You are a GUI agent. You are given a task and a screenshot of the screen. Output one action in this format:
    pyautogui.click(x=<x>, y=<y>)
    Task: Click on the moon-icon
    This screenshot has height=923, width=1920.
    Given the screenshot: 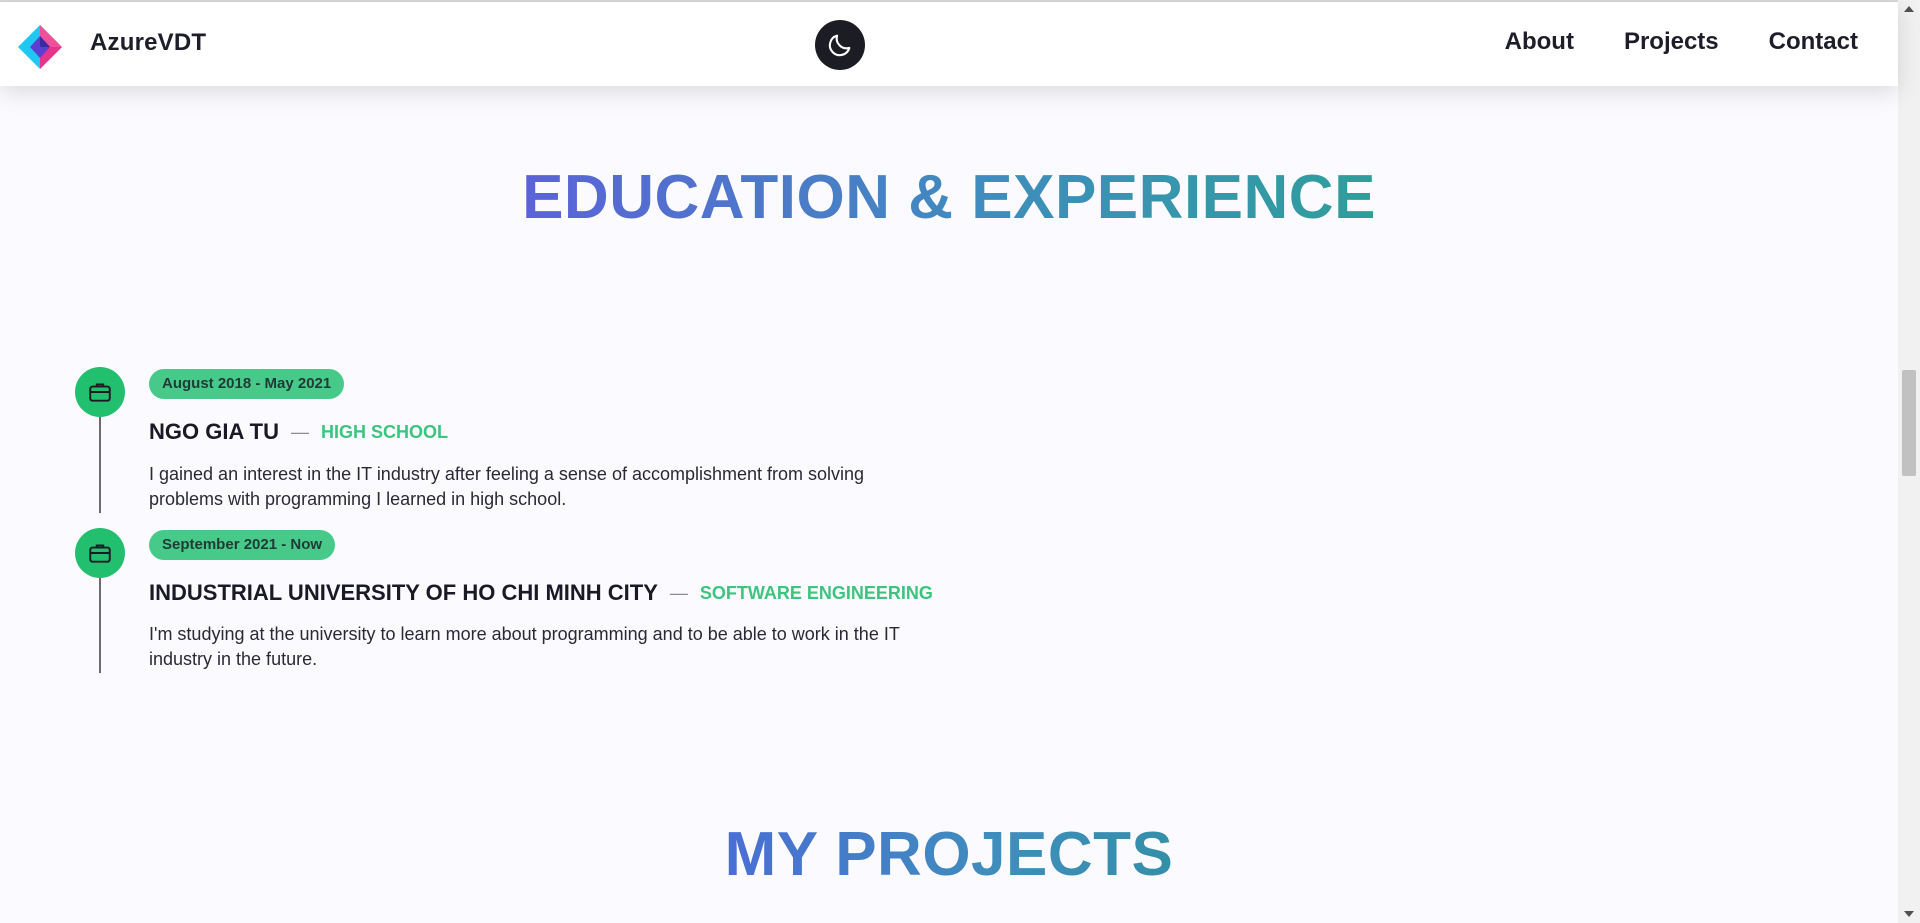 What is the action you would take?
    pyautogui.click(x=839, y=45)
    